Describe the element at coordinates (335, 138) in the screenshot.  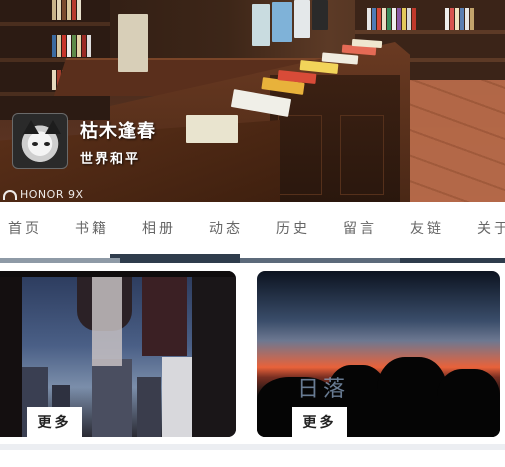
I see `display-cabinet` at that location.